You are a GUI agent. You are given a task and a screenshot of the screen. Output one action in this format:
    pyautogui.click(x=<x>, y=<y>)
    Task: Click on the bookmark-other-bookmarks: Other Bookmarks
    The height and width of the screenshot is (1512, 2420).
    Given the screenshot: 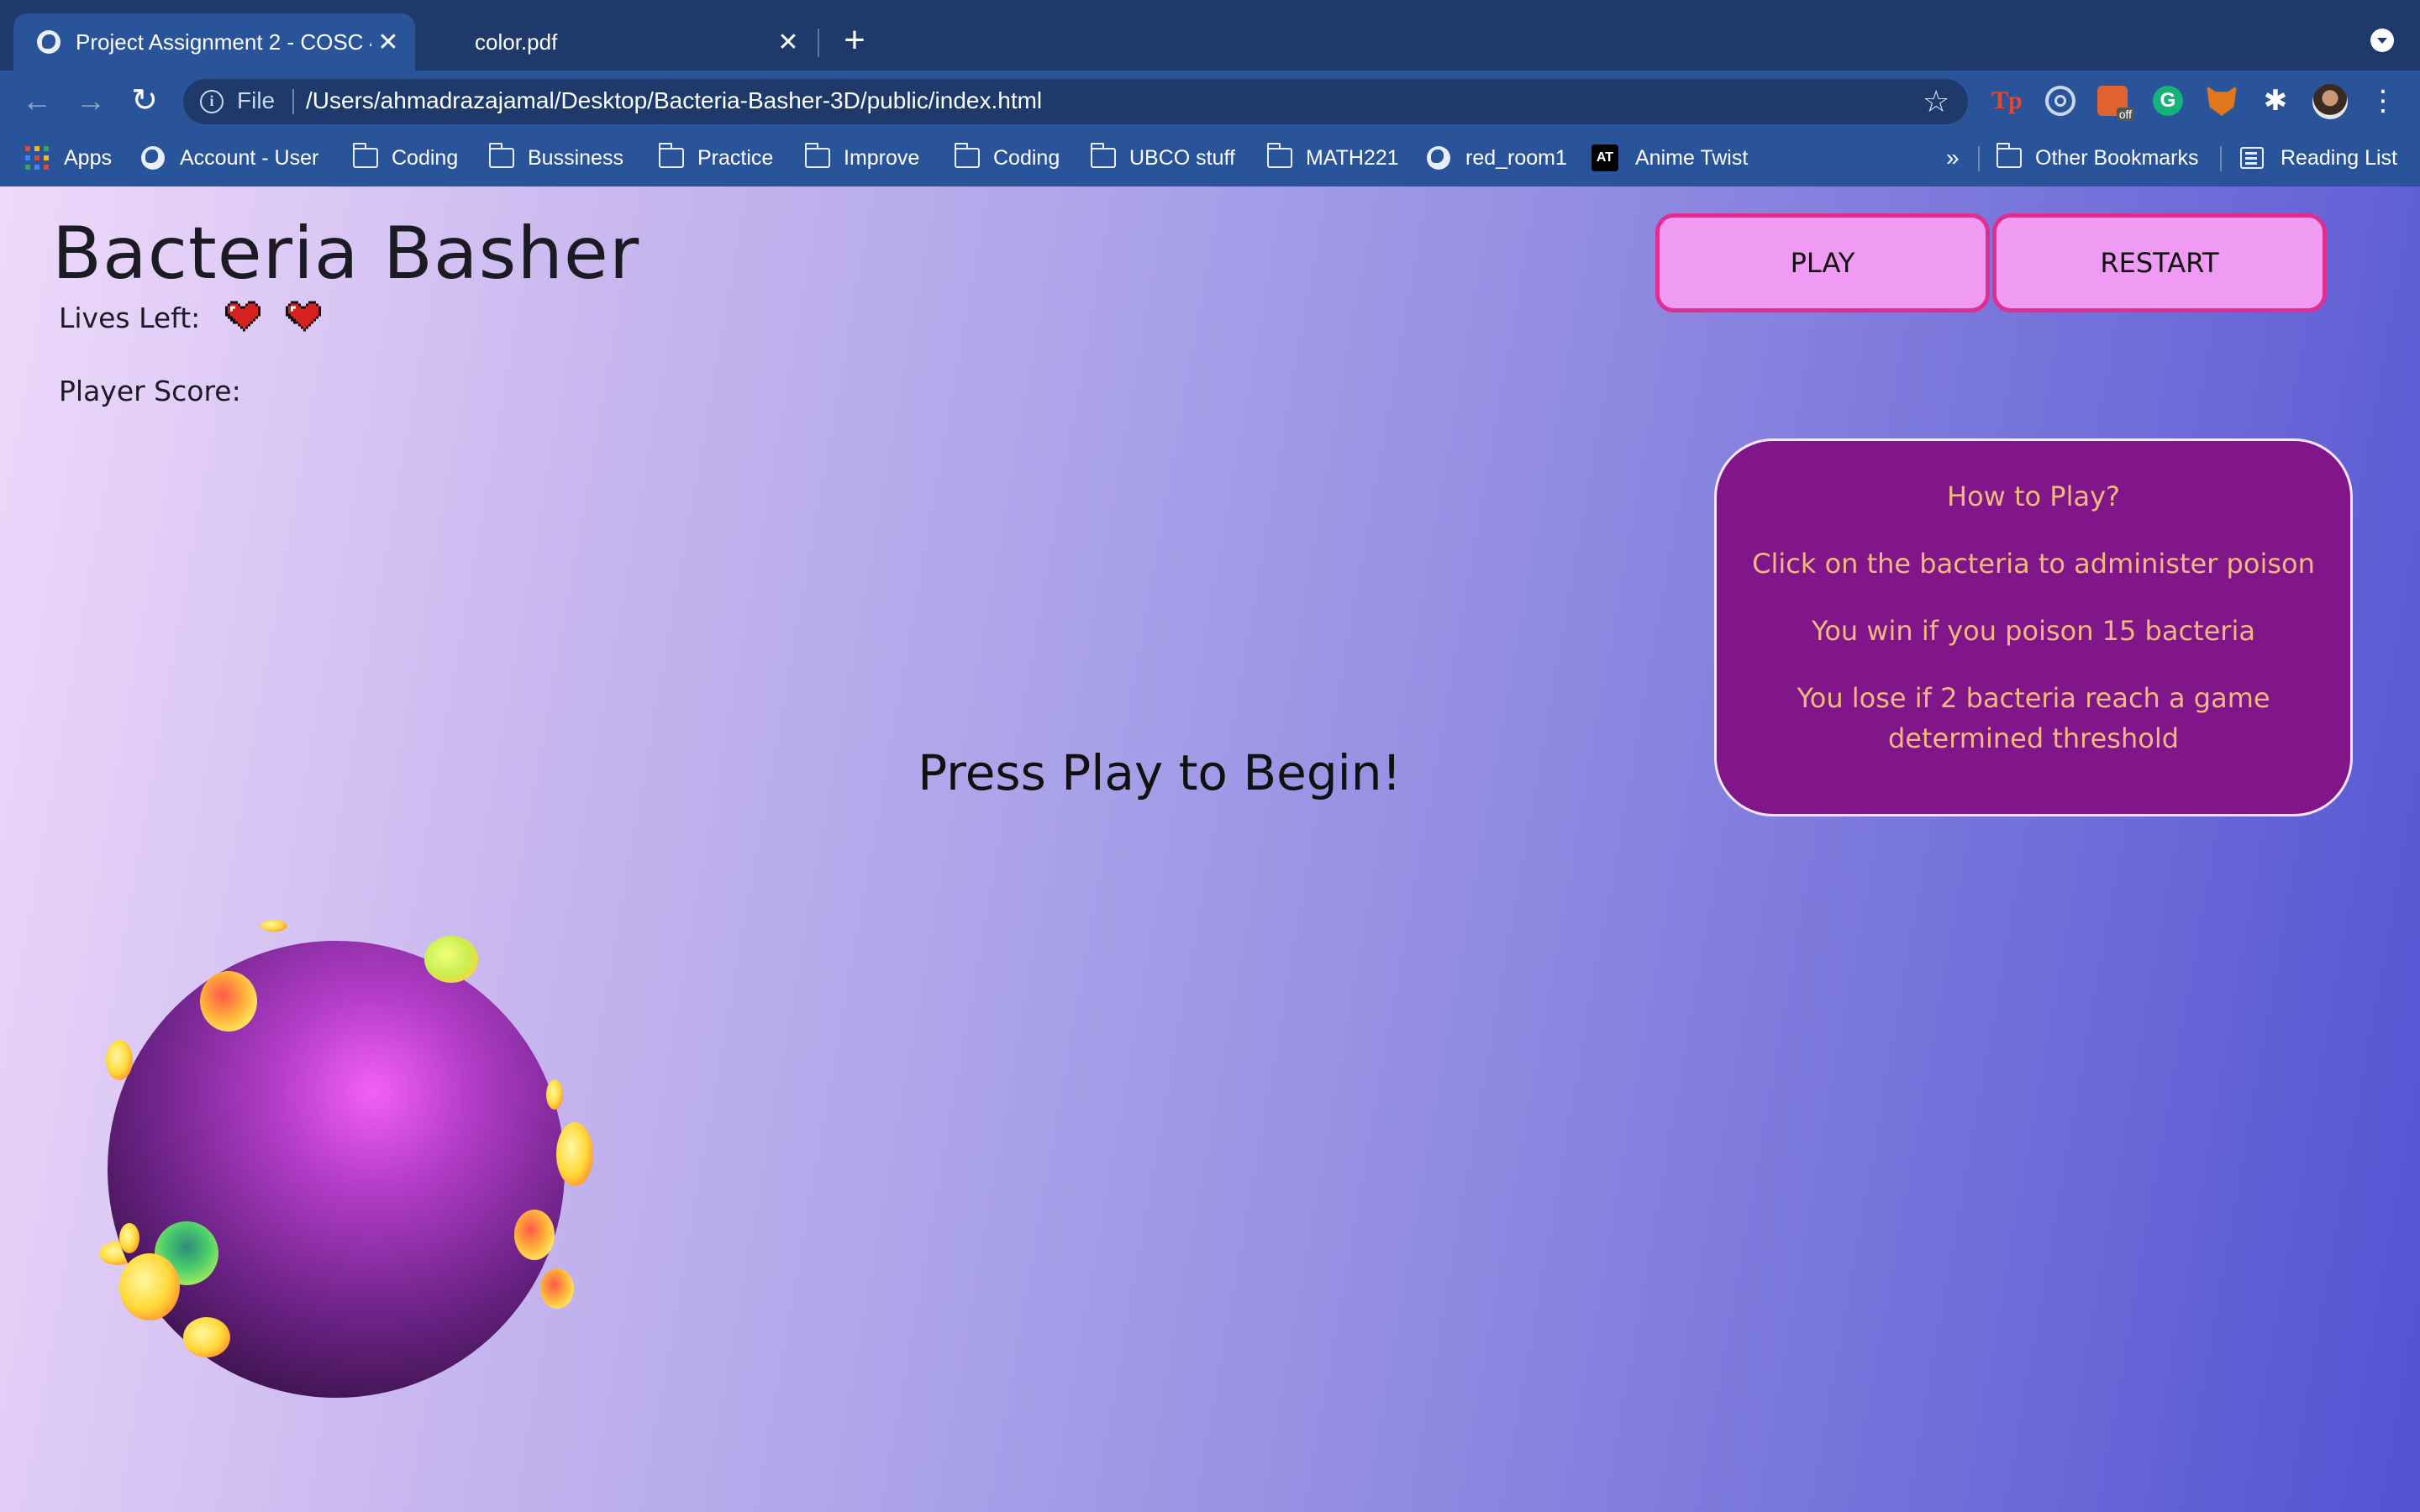 What is the action you would take?
    pyautogui.click(x=2097, y=158)
    